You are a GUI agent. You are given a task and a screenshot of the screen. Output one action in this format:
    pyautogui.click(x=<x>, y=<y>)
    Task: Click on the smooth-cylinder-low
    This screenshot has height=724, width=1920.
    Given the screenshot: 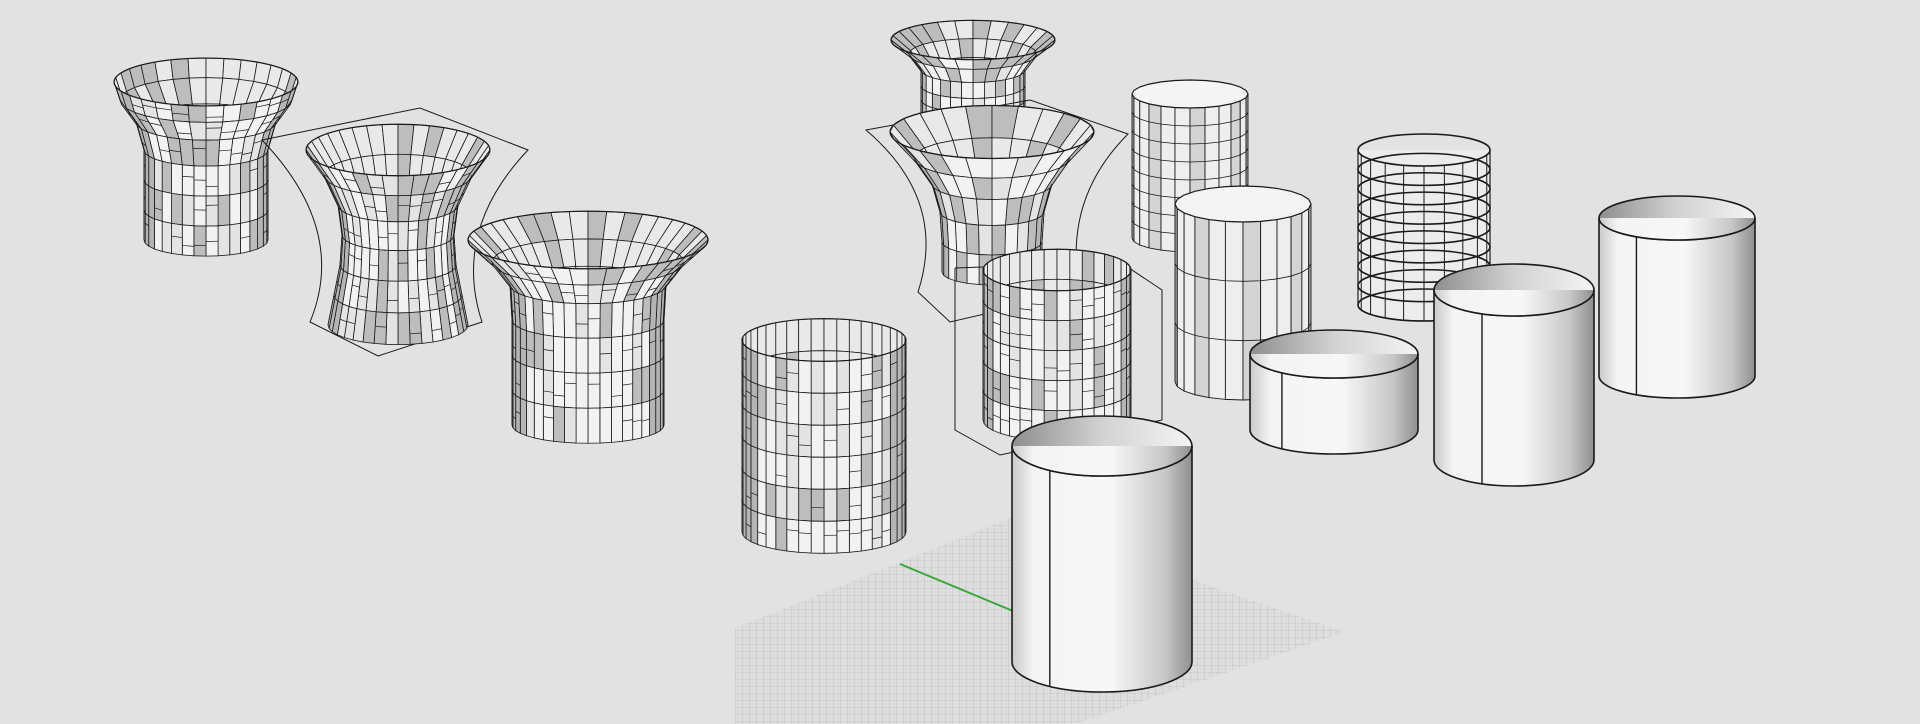 What is the action you would take?
    pyautogui.click(x=1334, y=392)
    